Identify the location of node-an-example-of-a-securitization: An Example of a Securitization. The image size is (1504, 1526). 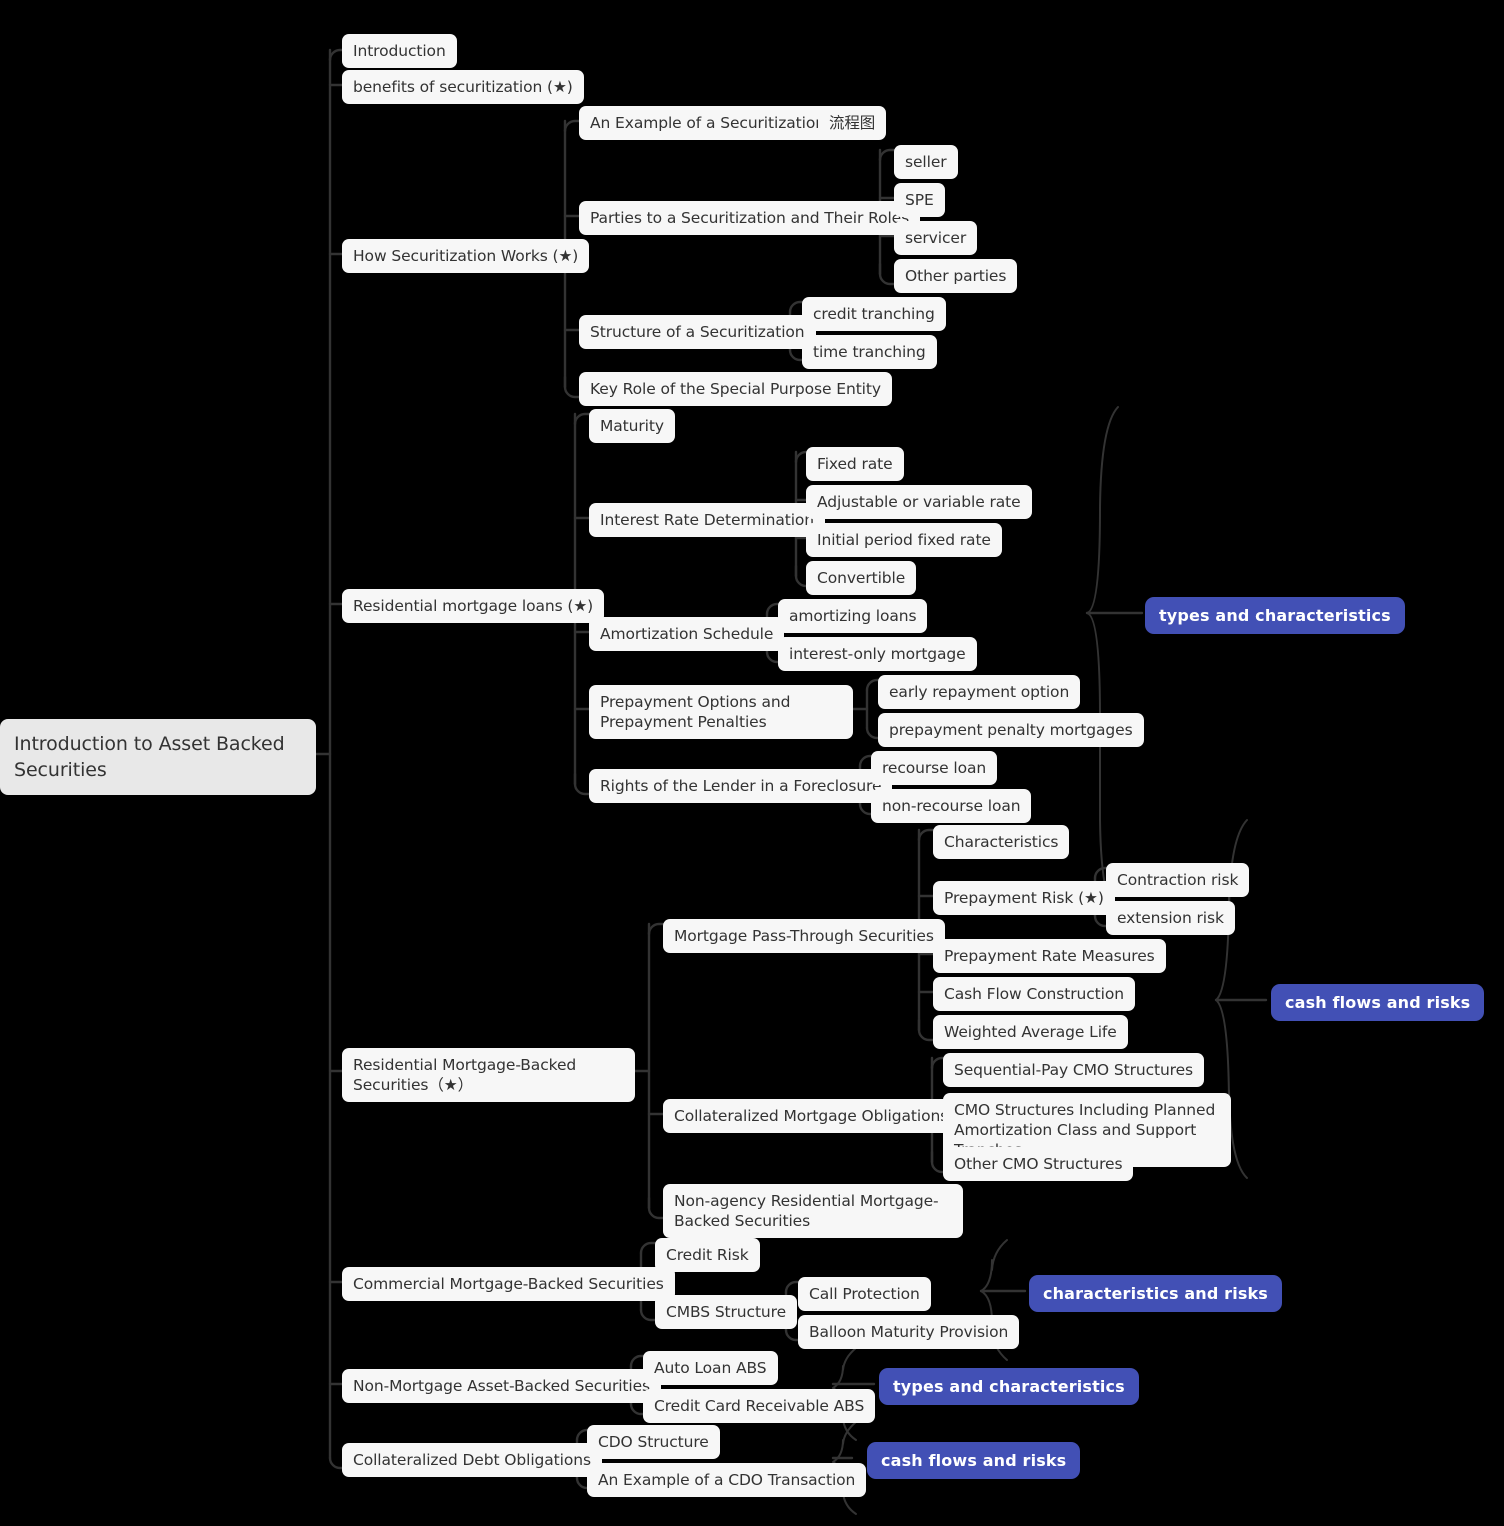
(707, 123).